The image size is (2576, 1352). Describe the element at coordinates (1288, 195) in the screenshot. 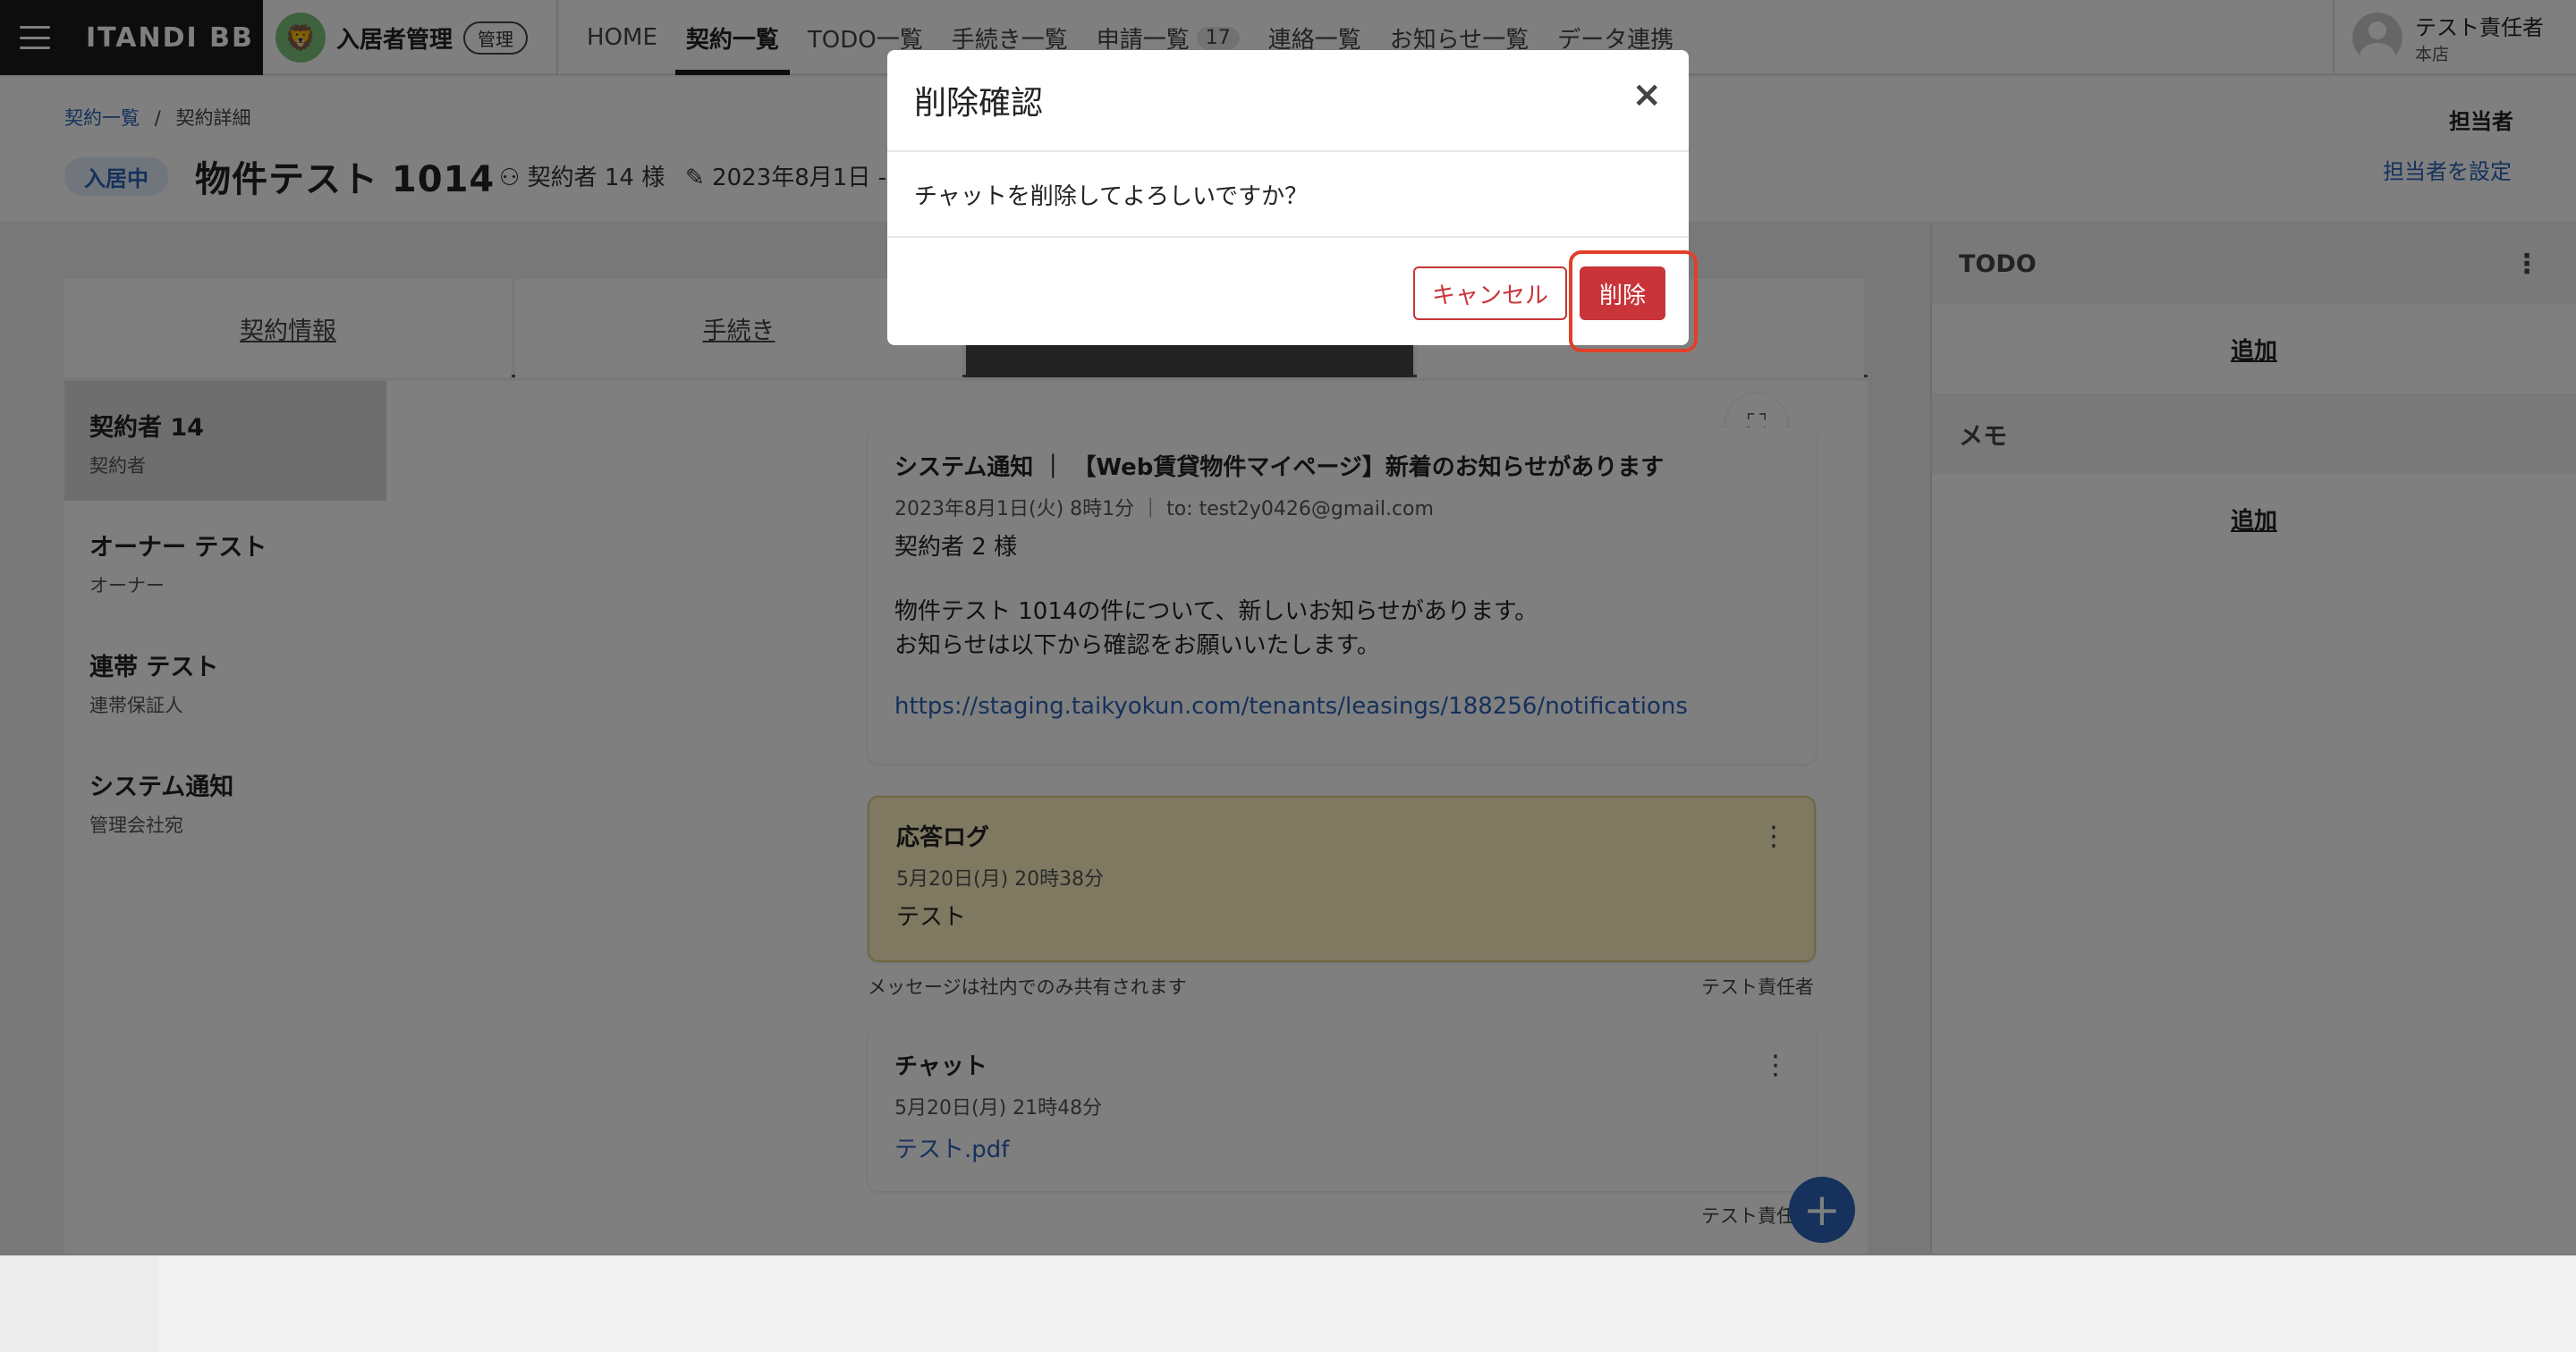

I see `modal-message: チャットを削除してよろしいですか？` at that location.